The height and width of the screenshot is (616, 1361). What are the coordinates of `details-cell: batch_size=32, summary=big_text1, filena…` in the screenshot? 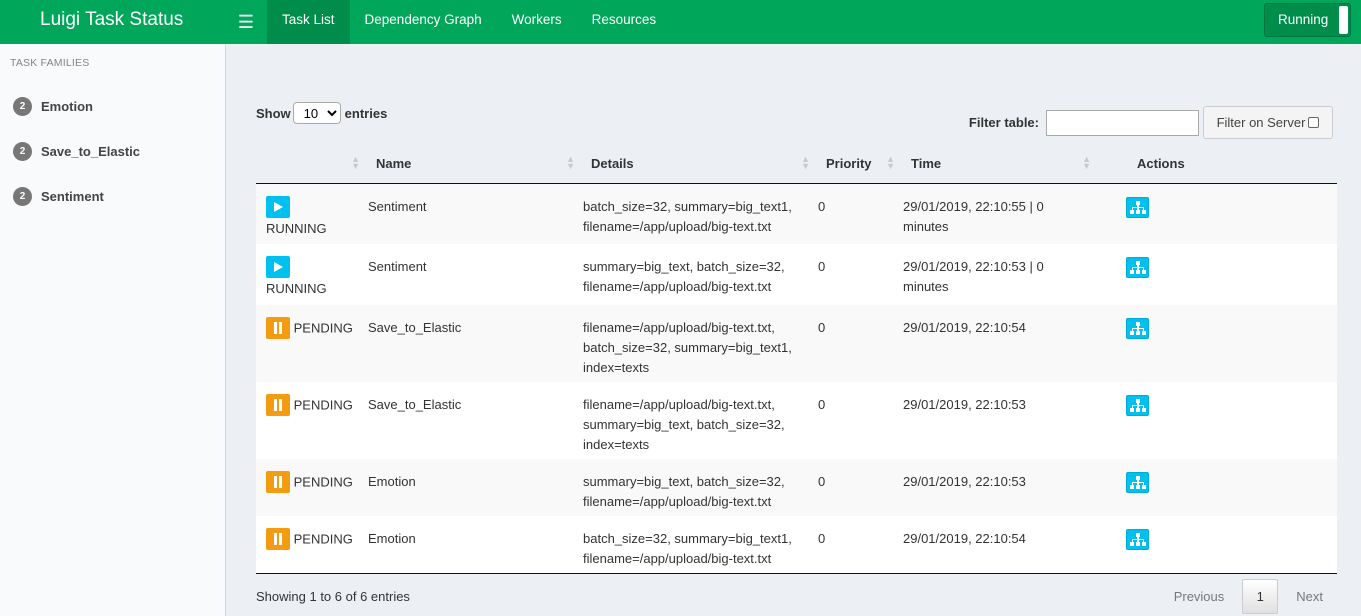 It's located at (700, 545).